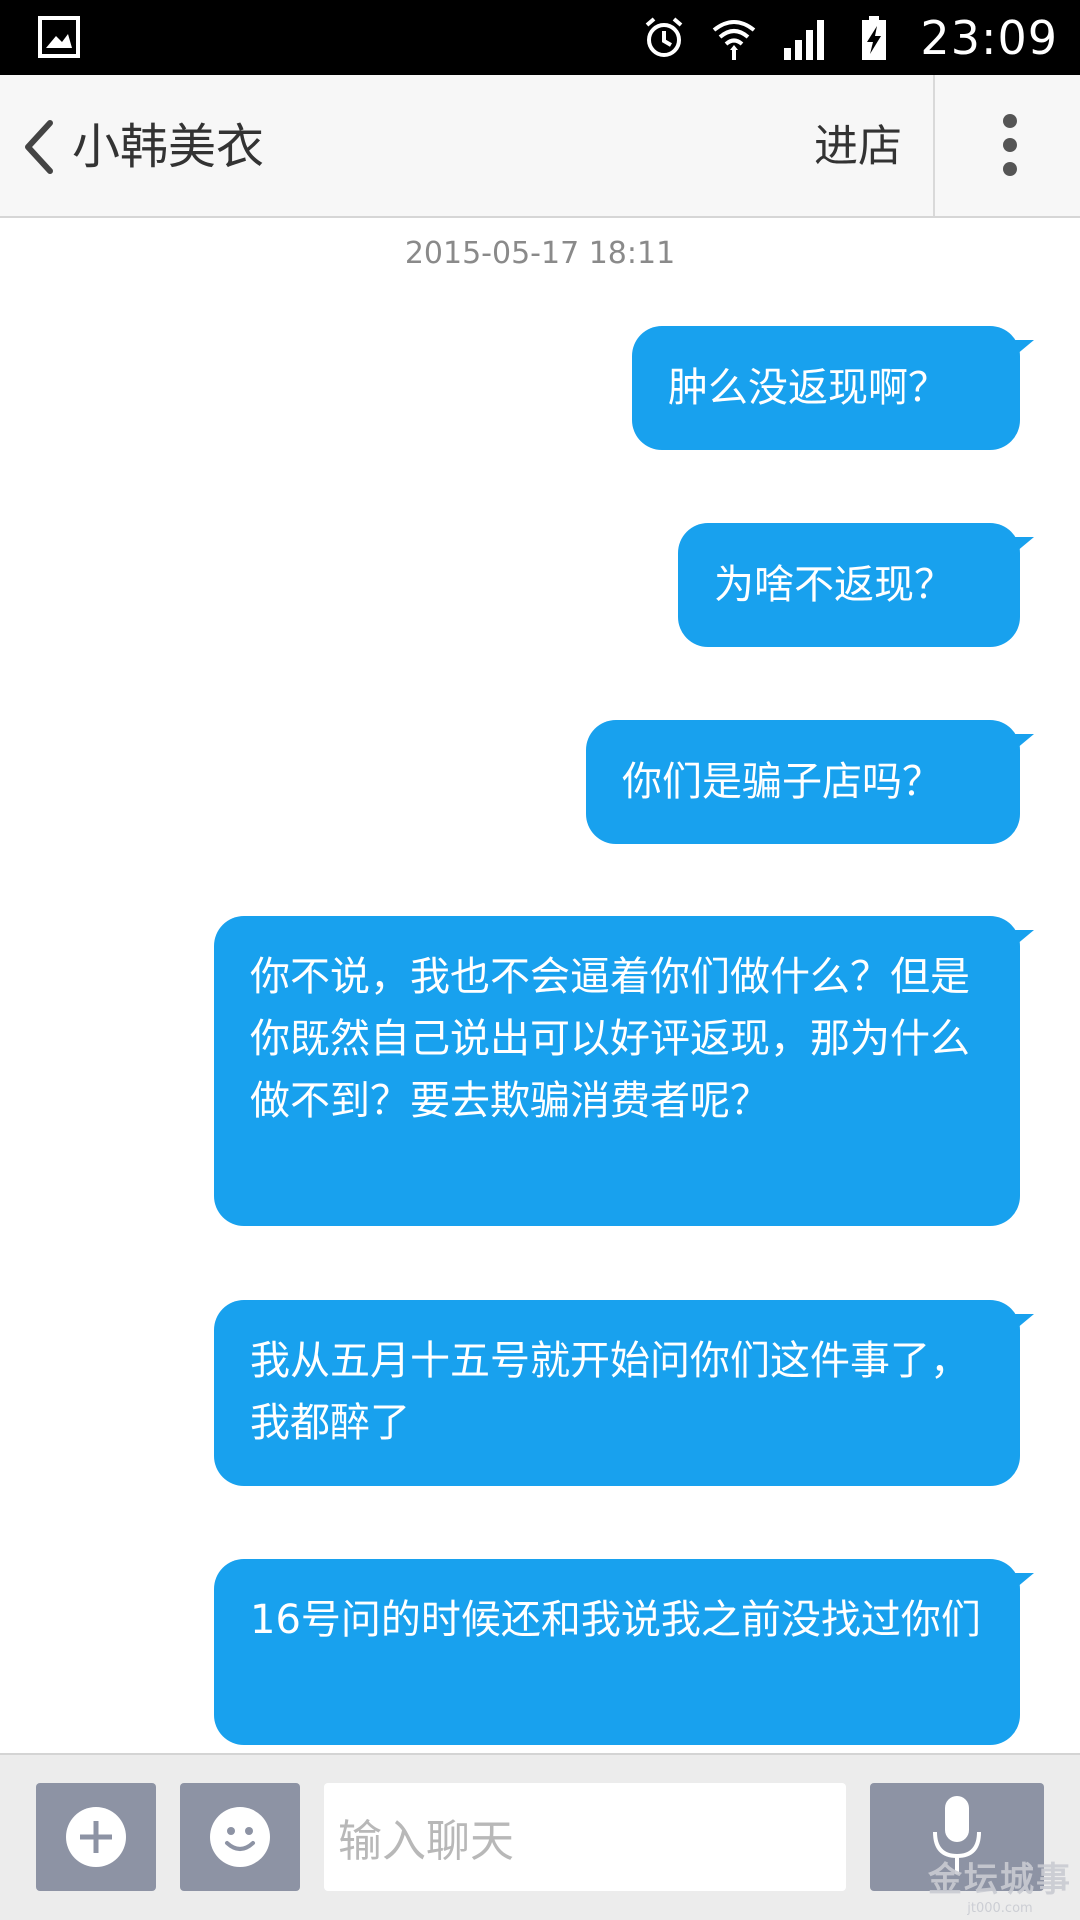 This screenshot has height=1920, width=1080. I want to click on header-divider, so click(934, 145).